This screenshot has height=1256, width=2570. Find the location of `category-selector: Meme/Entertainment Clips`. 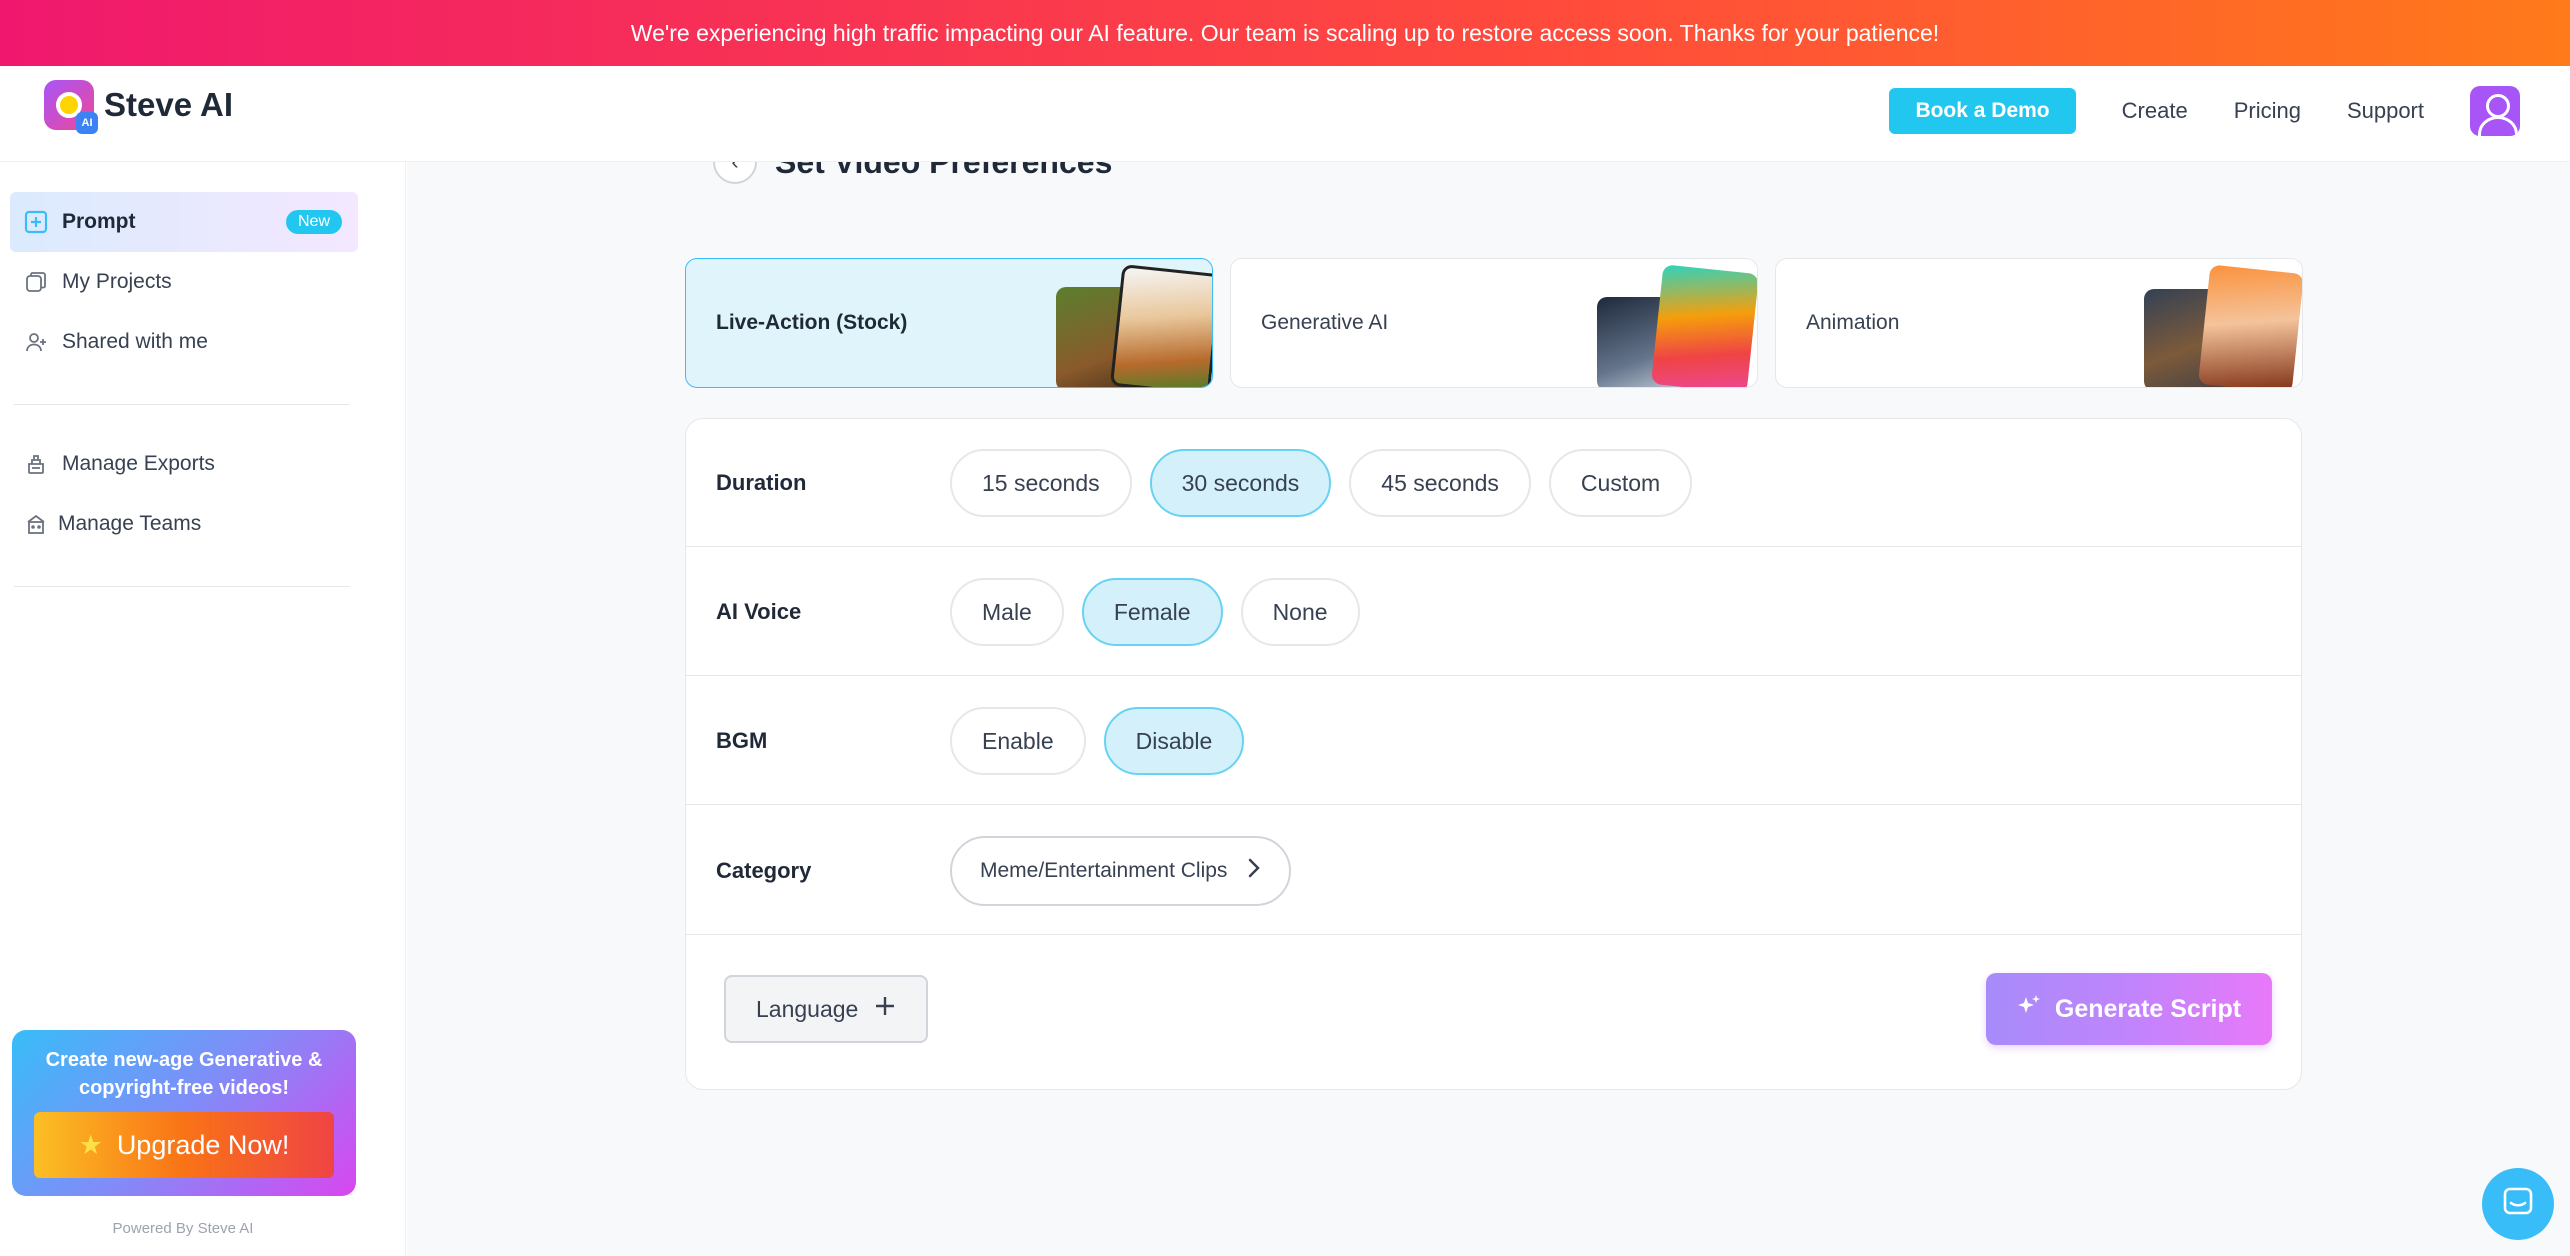

category-selector: Meme/Entertainment Clips is located at coordinates (1121, 871).